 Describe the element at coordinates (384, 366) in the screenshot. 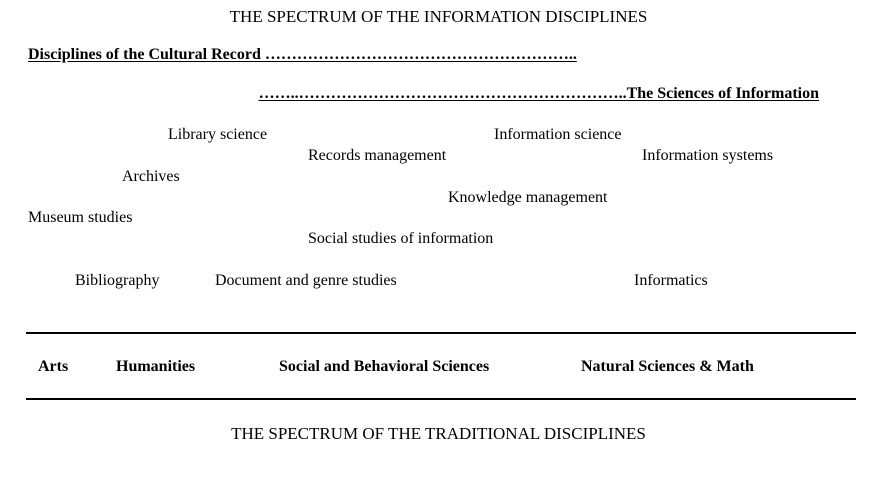

I see `traditional-social-behavioral-sciences: Social and Behavioral Sciences` at that location.